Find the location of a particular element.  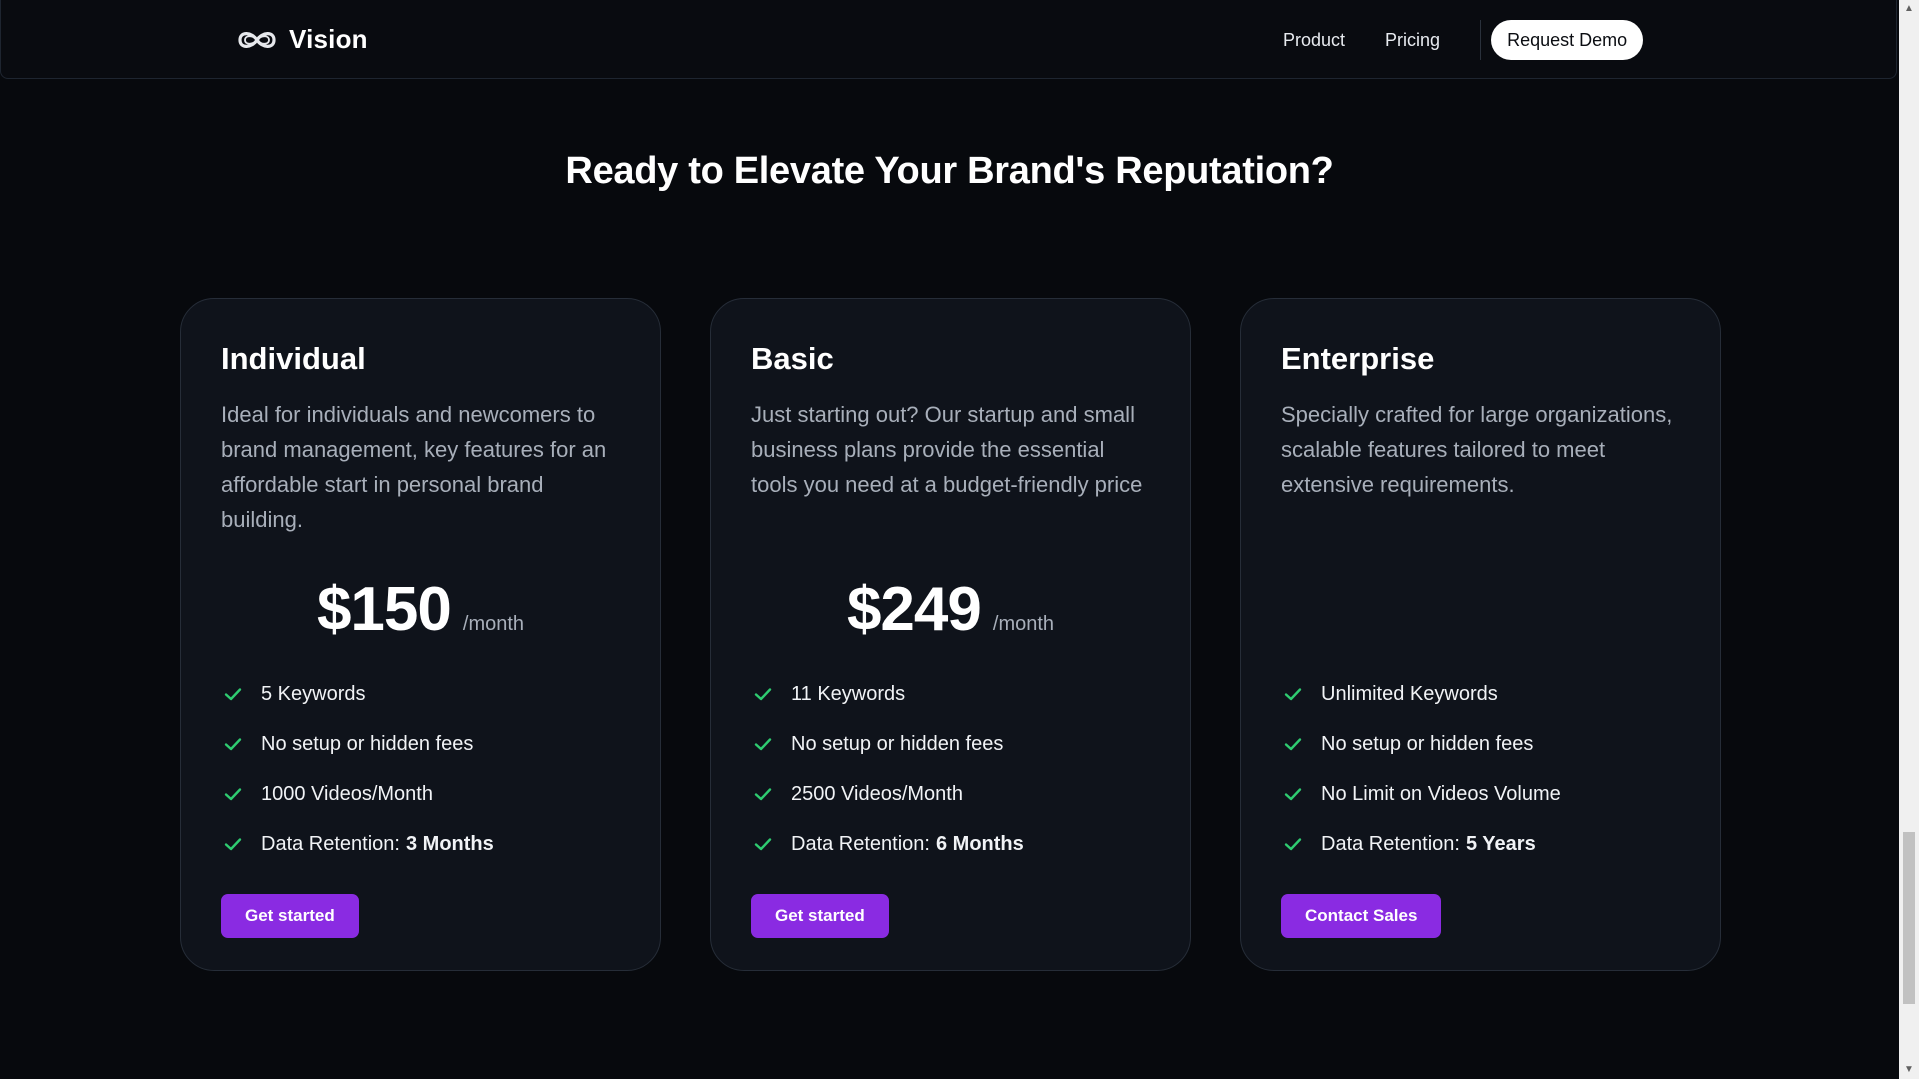

scroll-down-arrow-icon: ▼ is located at coordinates (1909, 1070).